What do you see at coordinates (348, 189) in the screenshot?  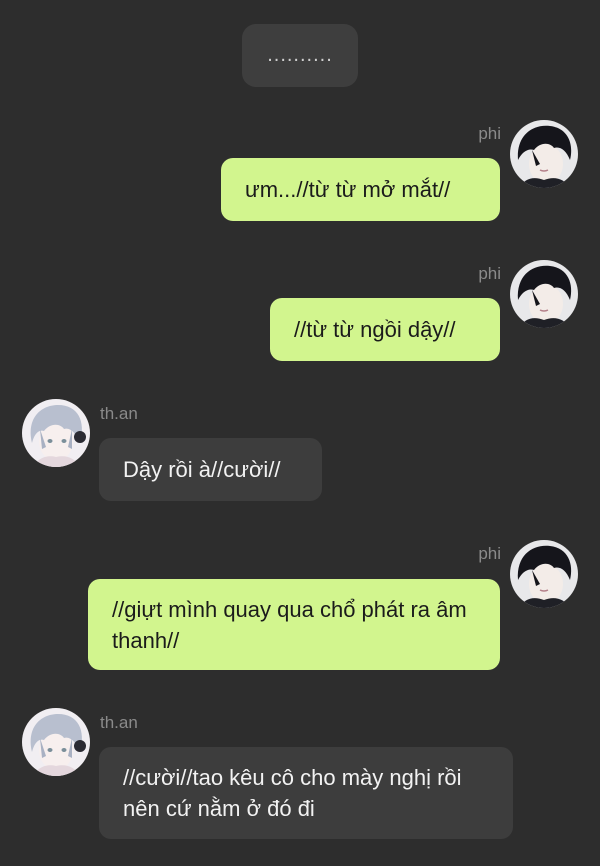 I see `message-text: ưm...//từ từ mở mắt//` at bounding box center [348, 189].